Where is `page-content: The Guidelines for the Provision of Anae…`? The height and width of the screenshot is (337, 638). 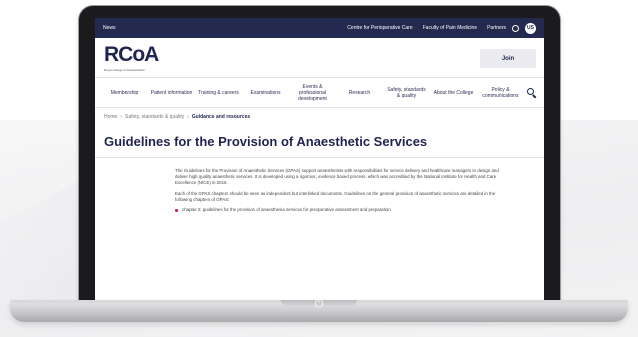
page-content: The Guidelines for the Provision of Anae… is located at coordinates (319, 185).